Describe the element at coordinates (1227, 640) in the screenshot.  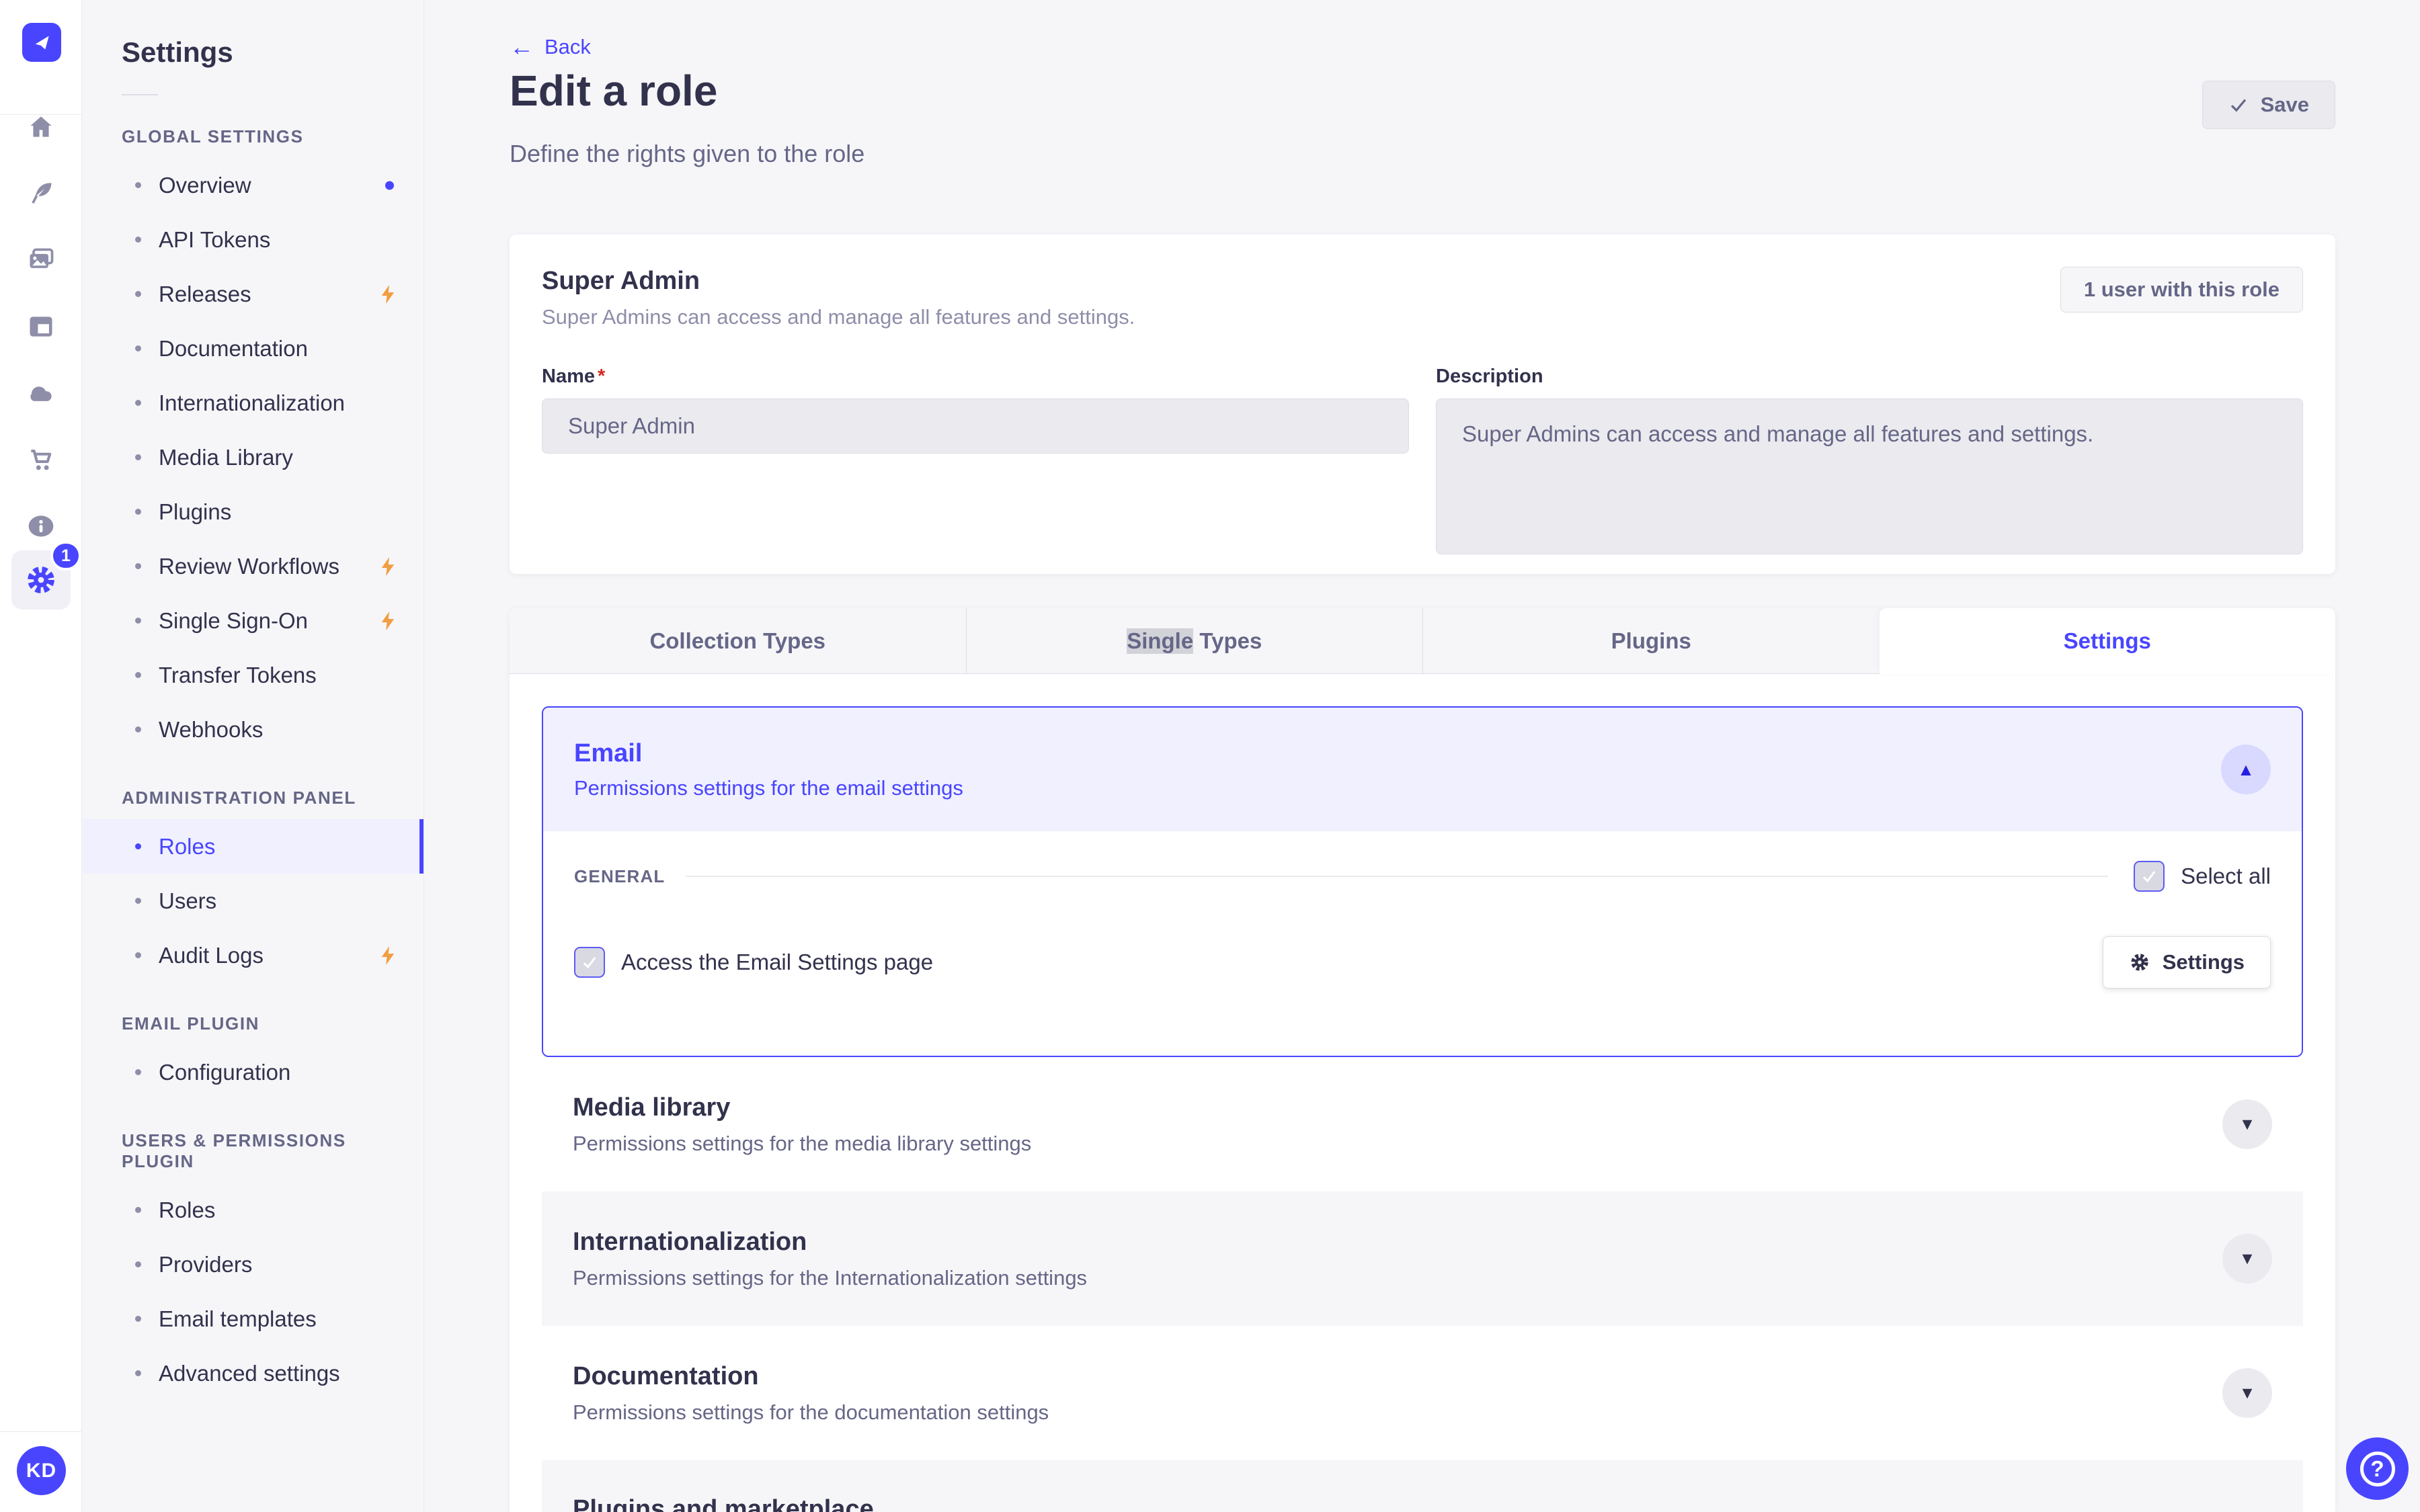
I see `tab-single-types-label-rest: Types` at that location.